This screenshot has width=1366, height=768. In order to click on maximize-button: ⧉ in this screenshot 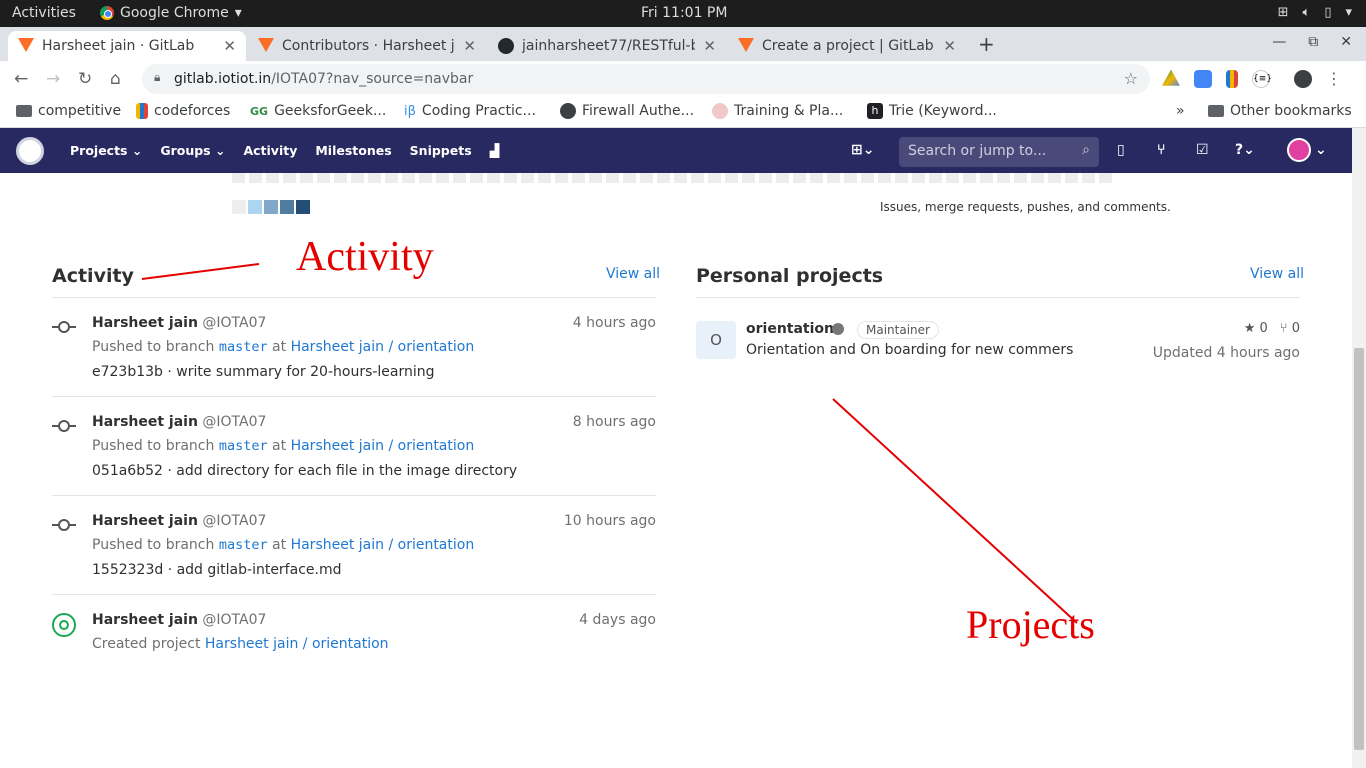, I will do `click(1313, 42)`.